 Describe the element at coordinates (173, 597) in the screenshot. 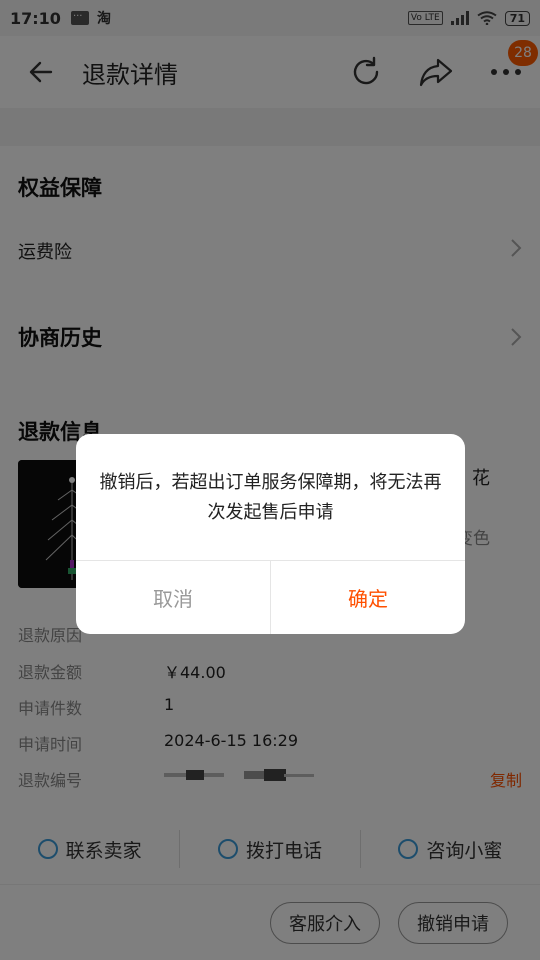

I see `dialog-cancel-button: 取消` at that location.